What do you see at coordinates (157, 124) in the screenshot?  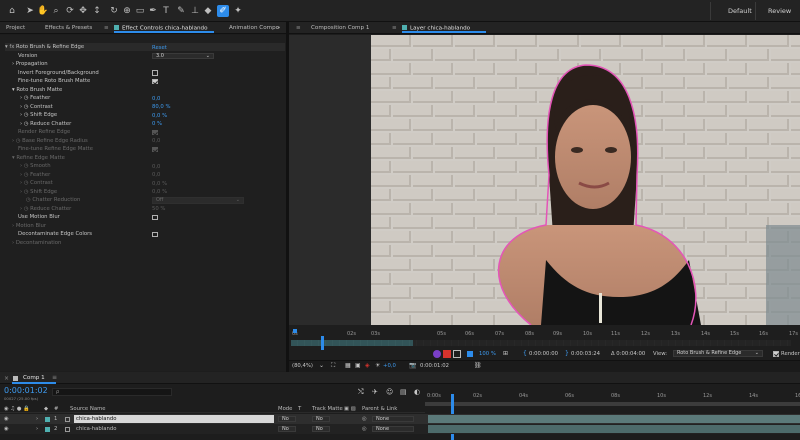 I see `reduce-chatter-value: 0 %` at bounding box center [157, 124].